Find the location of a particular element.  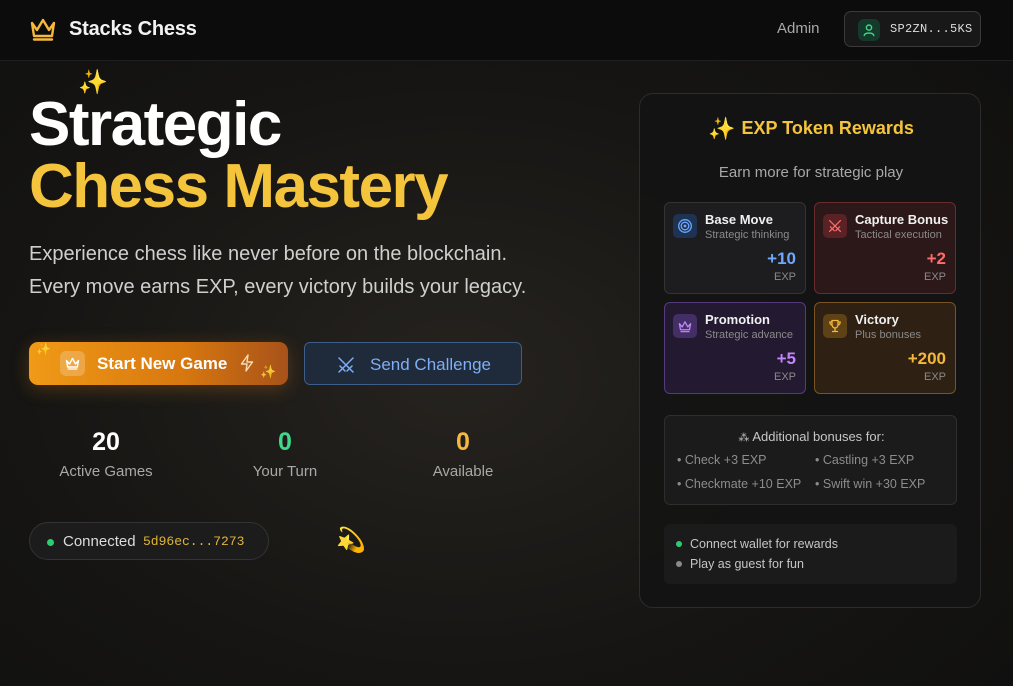

bonus-item-text: Check +3 EXP is located at coordinates (725, 460).